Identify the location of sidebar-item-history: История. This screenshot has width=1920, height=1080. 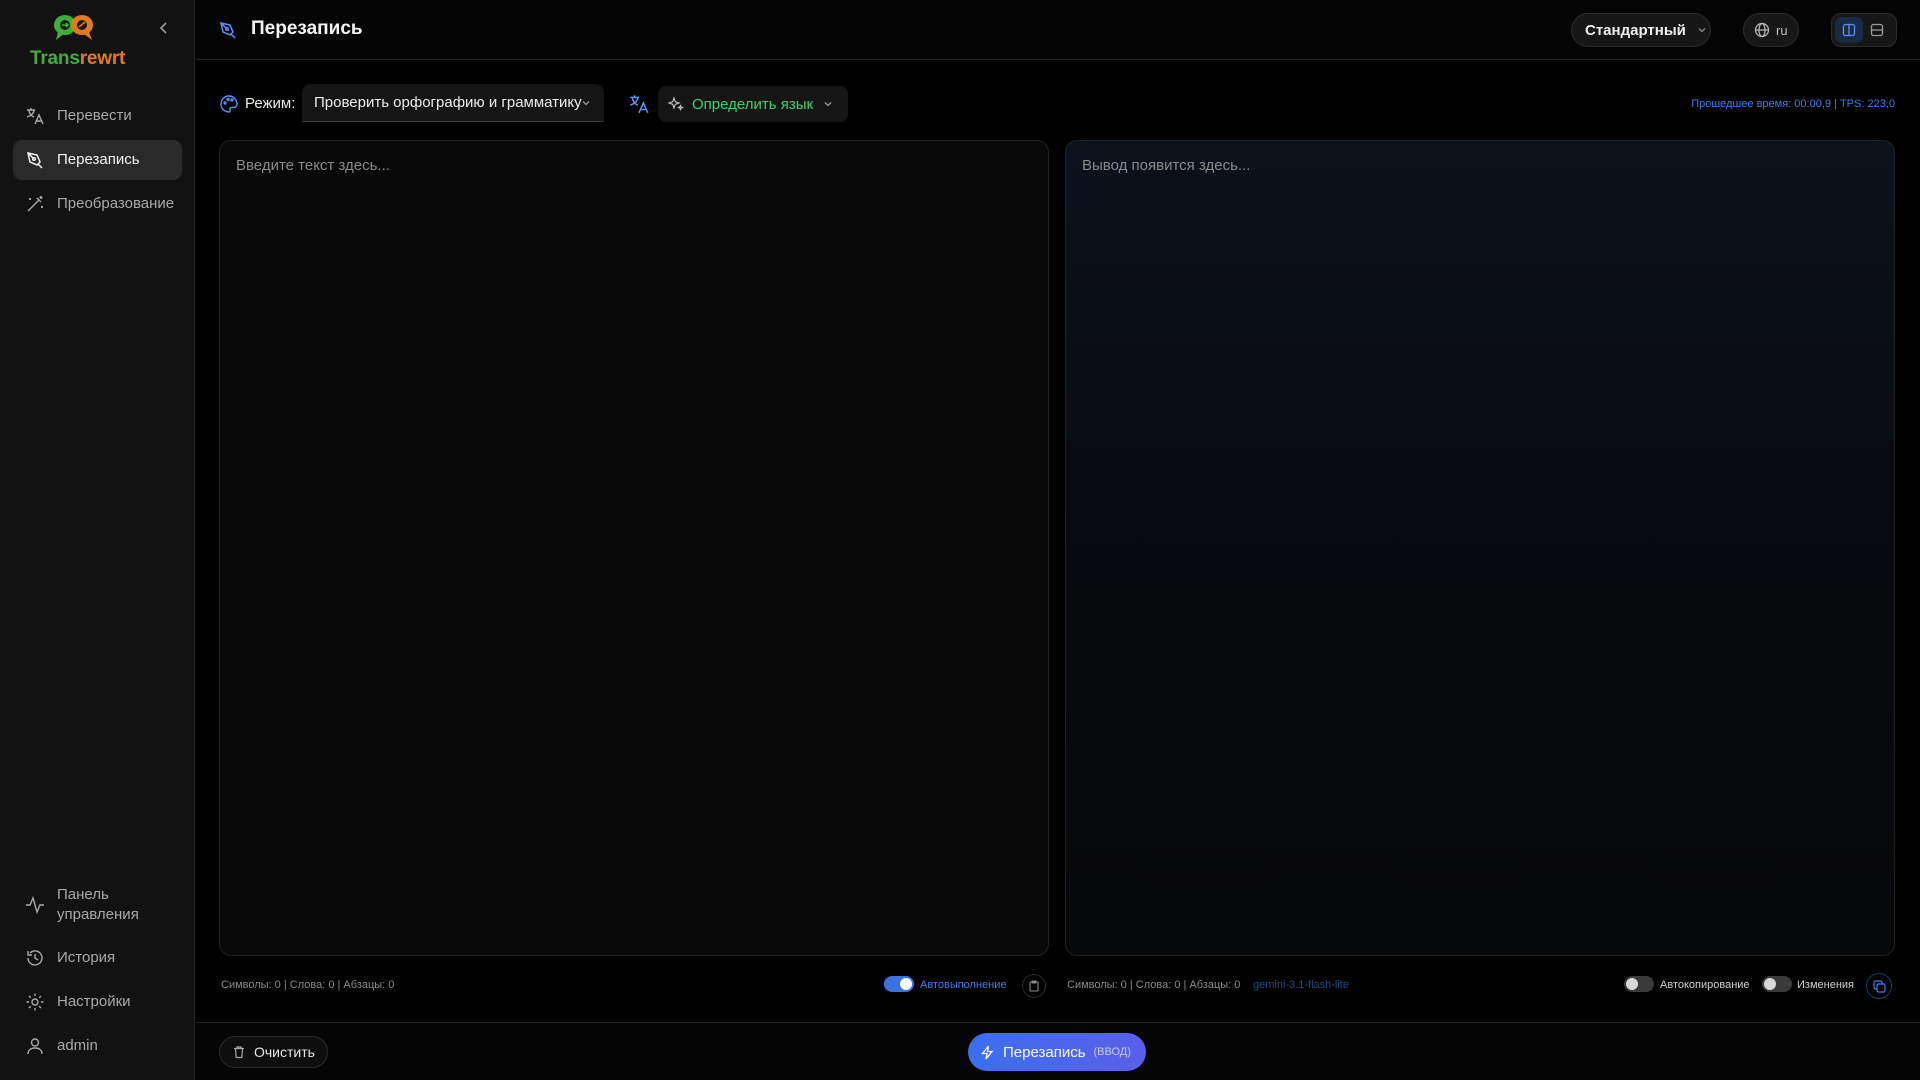
(97, 958).